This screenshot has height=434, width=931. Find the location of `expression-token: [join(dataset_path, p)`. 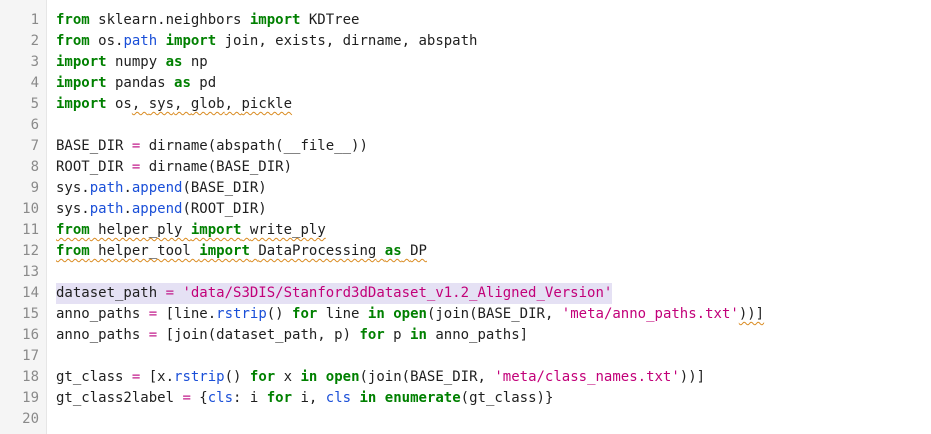

expression-token: [join(dataset_path, p) is located at coordinates (258, 335).